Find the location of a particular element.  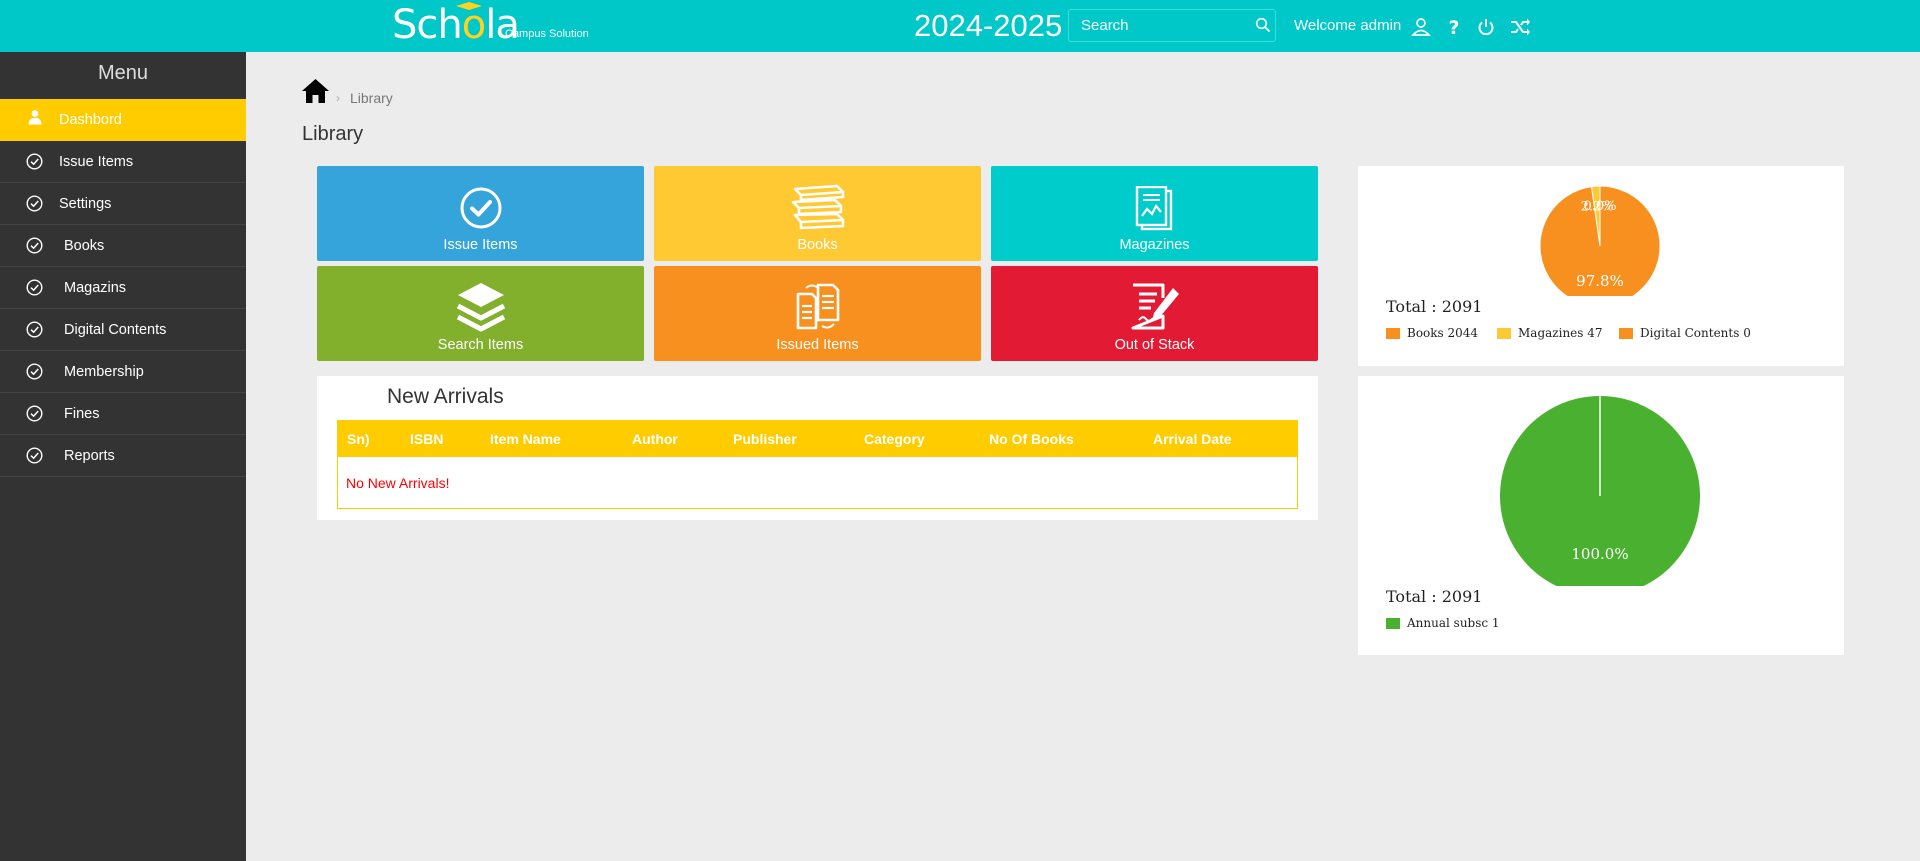

sidebar-item-label: Issue Items is located at coordinates (96, 162).